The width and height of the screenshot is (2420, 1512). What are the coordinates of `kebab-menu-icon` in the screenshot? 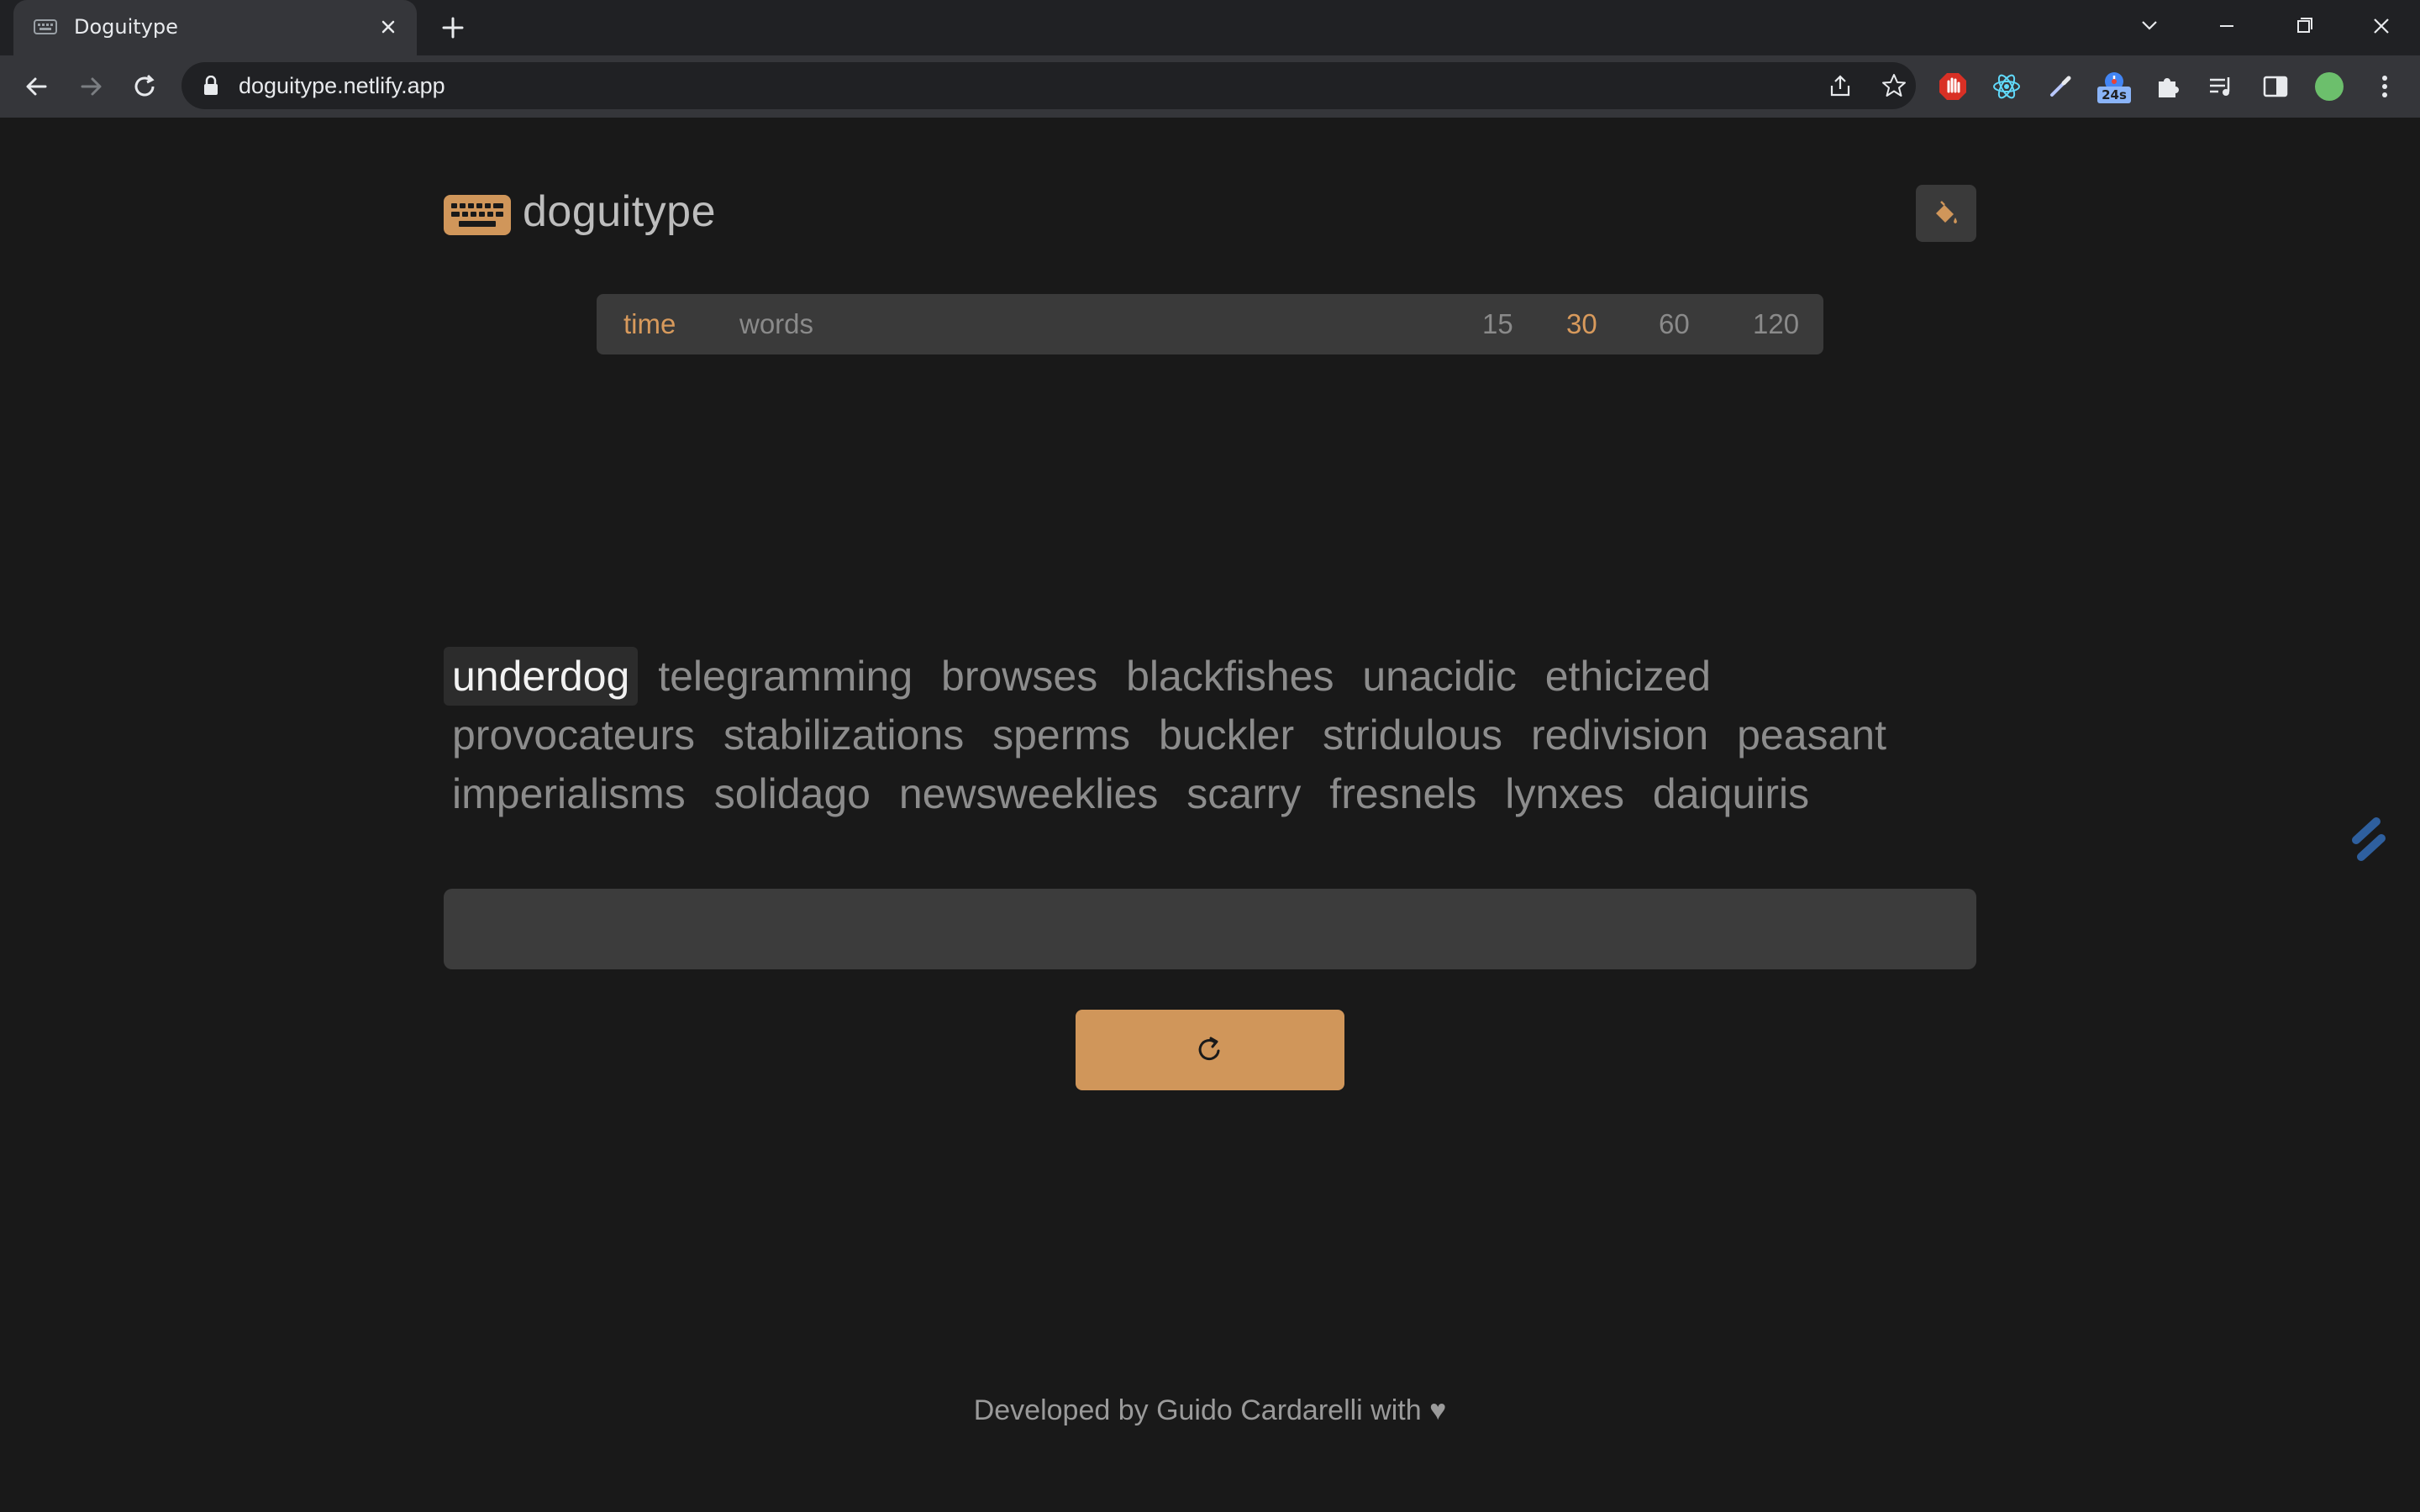 It's located at (2385, 86).